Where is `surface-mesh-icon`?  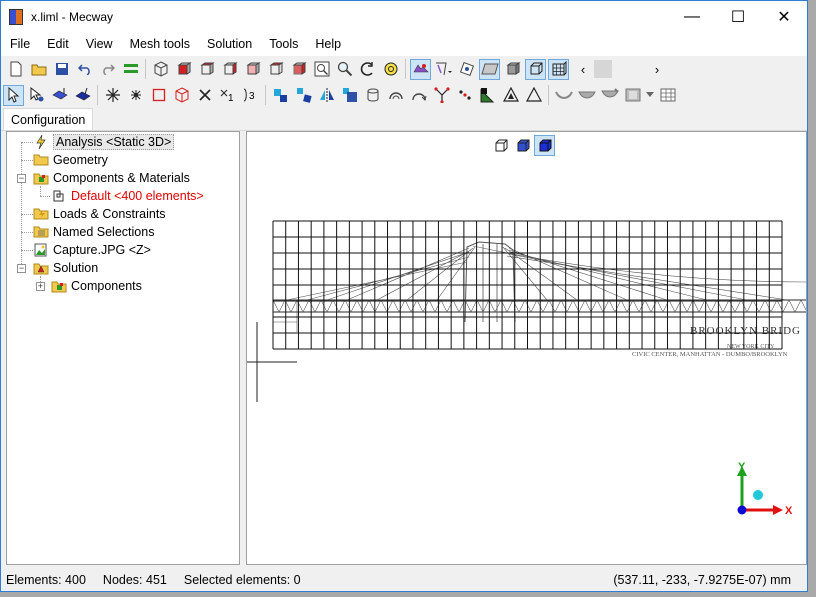
surface-mesh-icon is located at coordinates (586, 95).